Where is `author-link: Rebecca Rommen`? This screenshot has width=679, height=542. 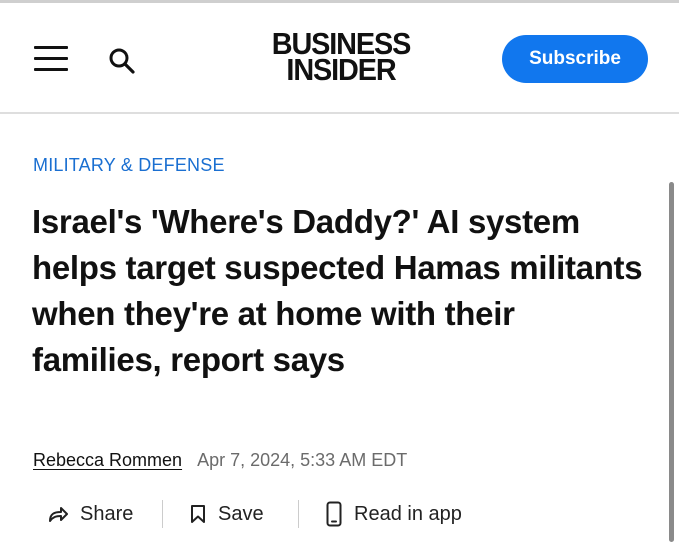
author-link: Rebecca Rommen is located at coordinates (107, 460).